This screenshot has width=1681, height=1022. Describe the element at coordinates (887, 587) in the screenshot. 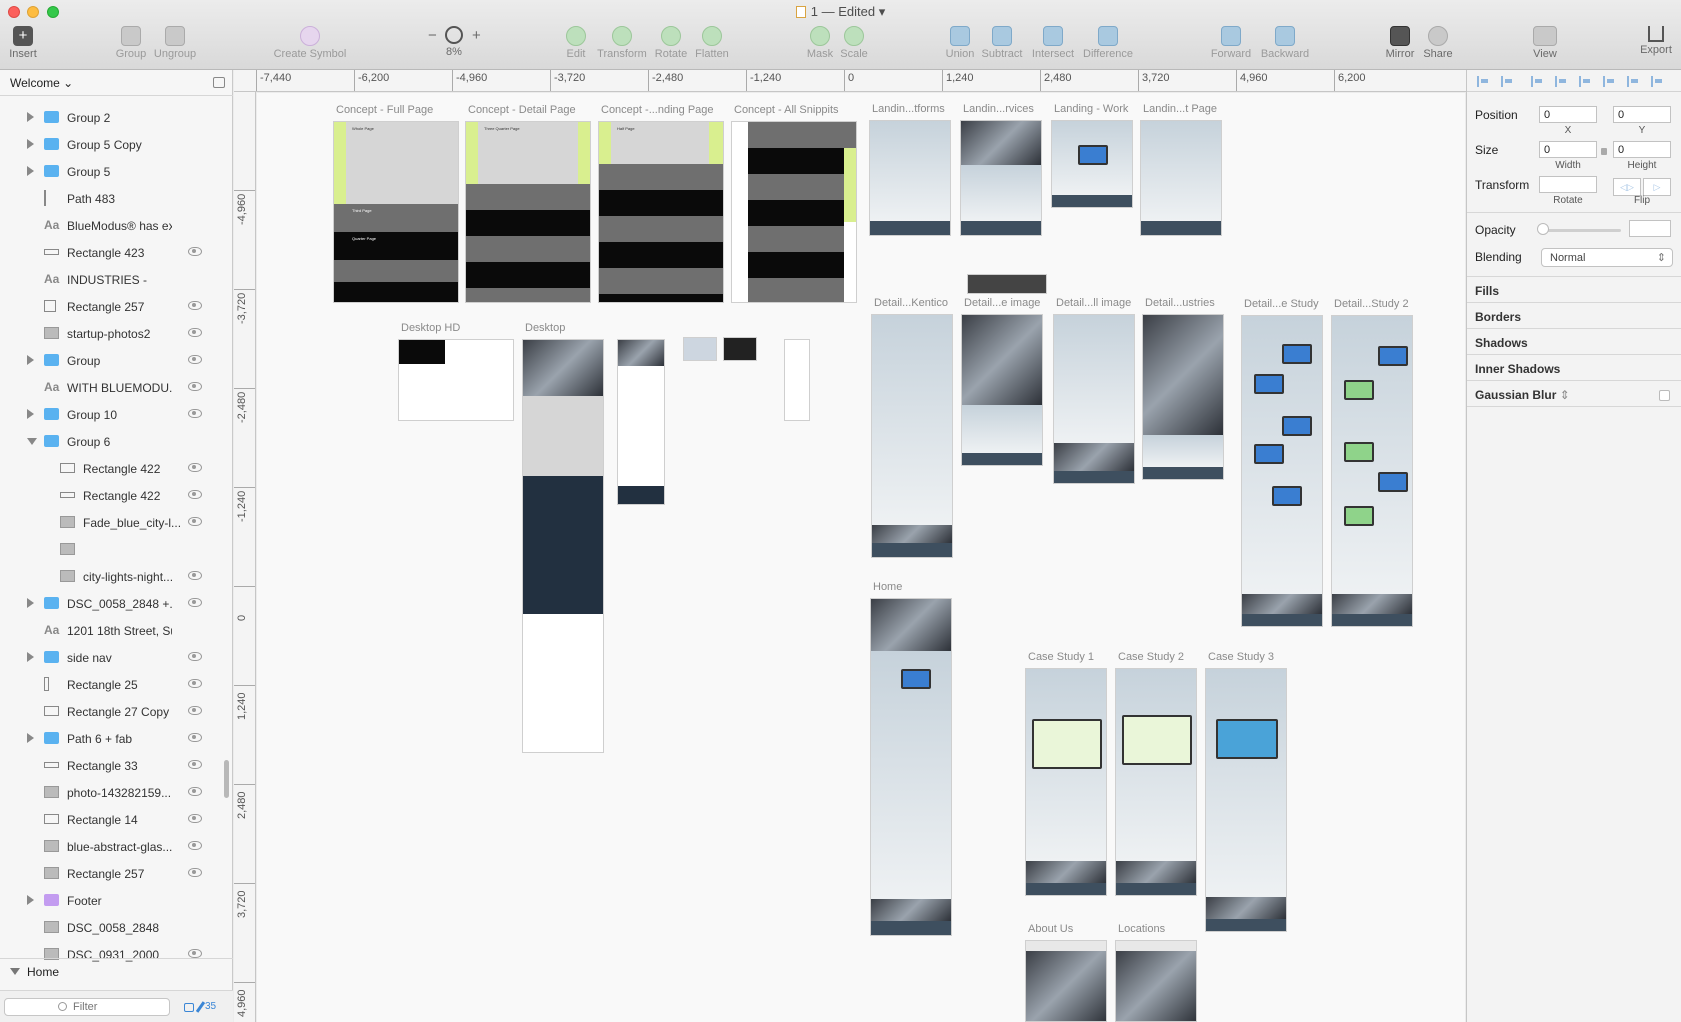

I see `artboard-label: Home` at that location.